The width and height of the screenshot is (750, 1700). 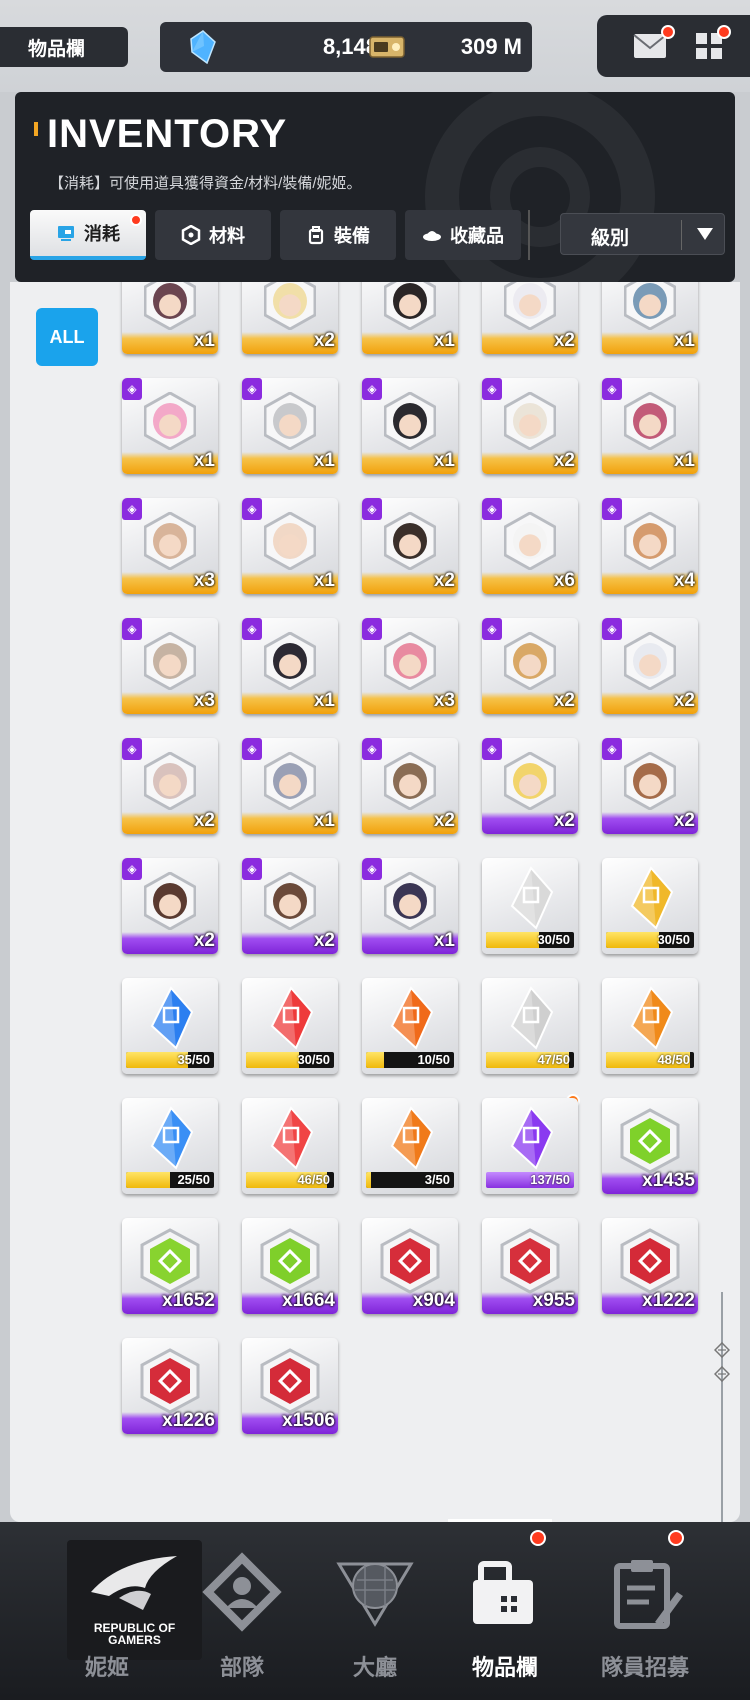 What do you see at coordinates (66, 233) in the screenshot?
I see `consumable-icon` at bounding box center [66, 233].